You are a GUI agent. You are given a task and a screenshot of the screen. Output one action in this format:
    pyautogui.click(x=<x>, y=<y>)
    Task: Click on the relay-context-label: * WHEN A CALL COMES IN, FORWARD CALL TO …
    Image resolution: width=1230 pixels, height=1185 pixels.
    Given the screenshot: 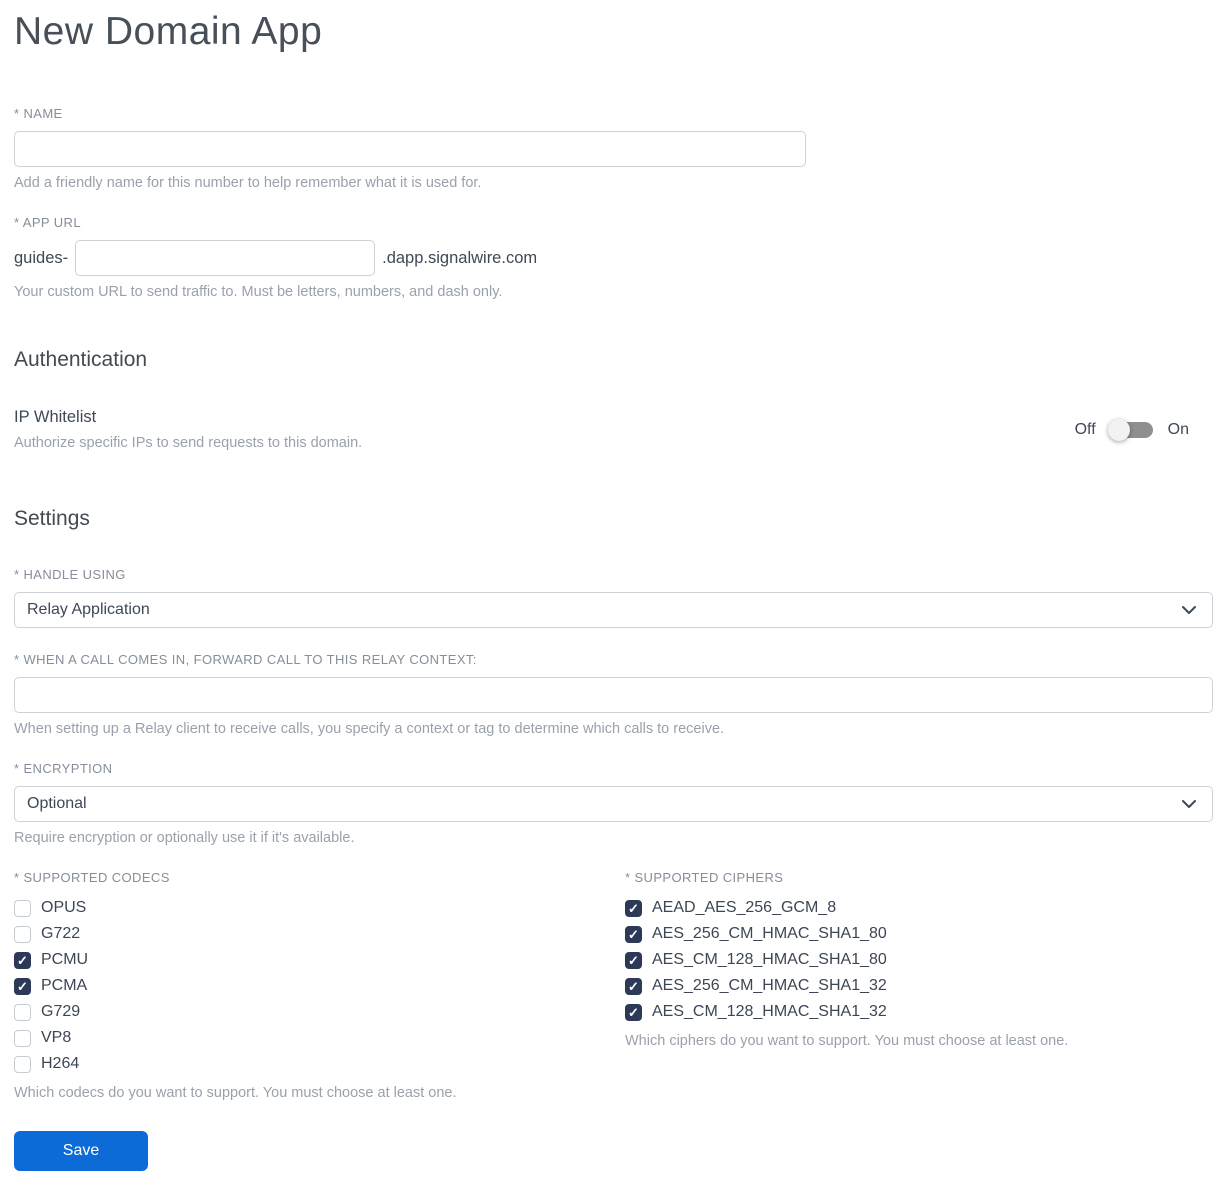 What is the action you would take?
    pyautogui.click(x=245, y=659)
    